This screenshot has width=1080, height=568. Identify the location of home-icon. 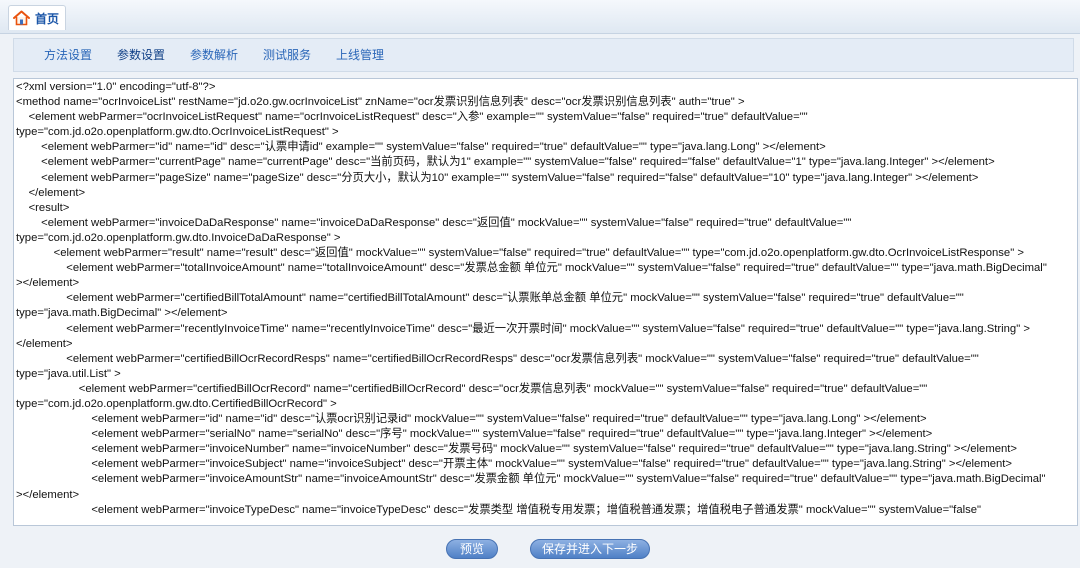
(21, 18).